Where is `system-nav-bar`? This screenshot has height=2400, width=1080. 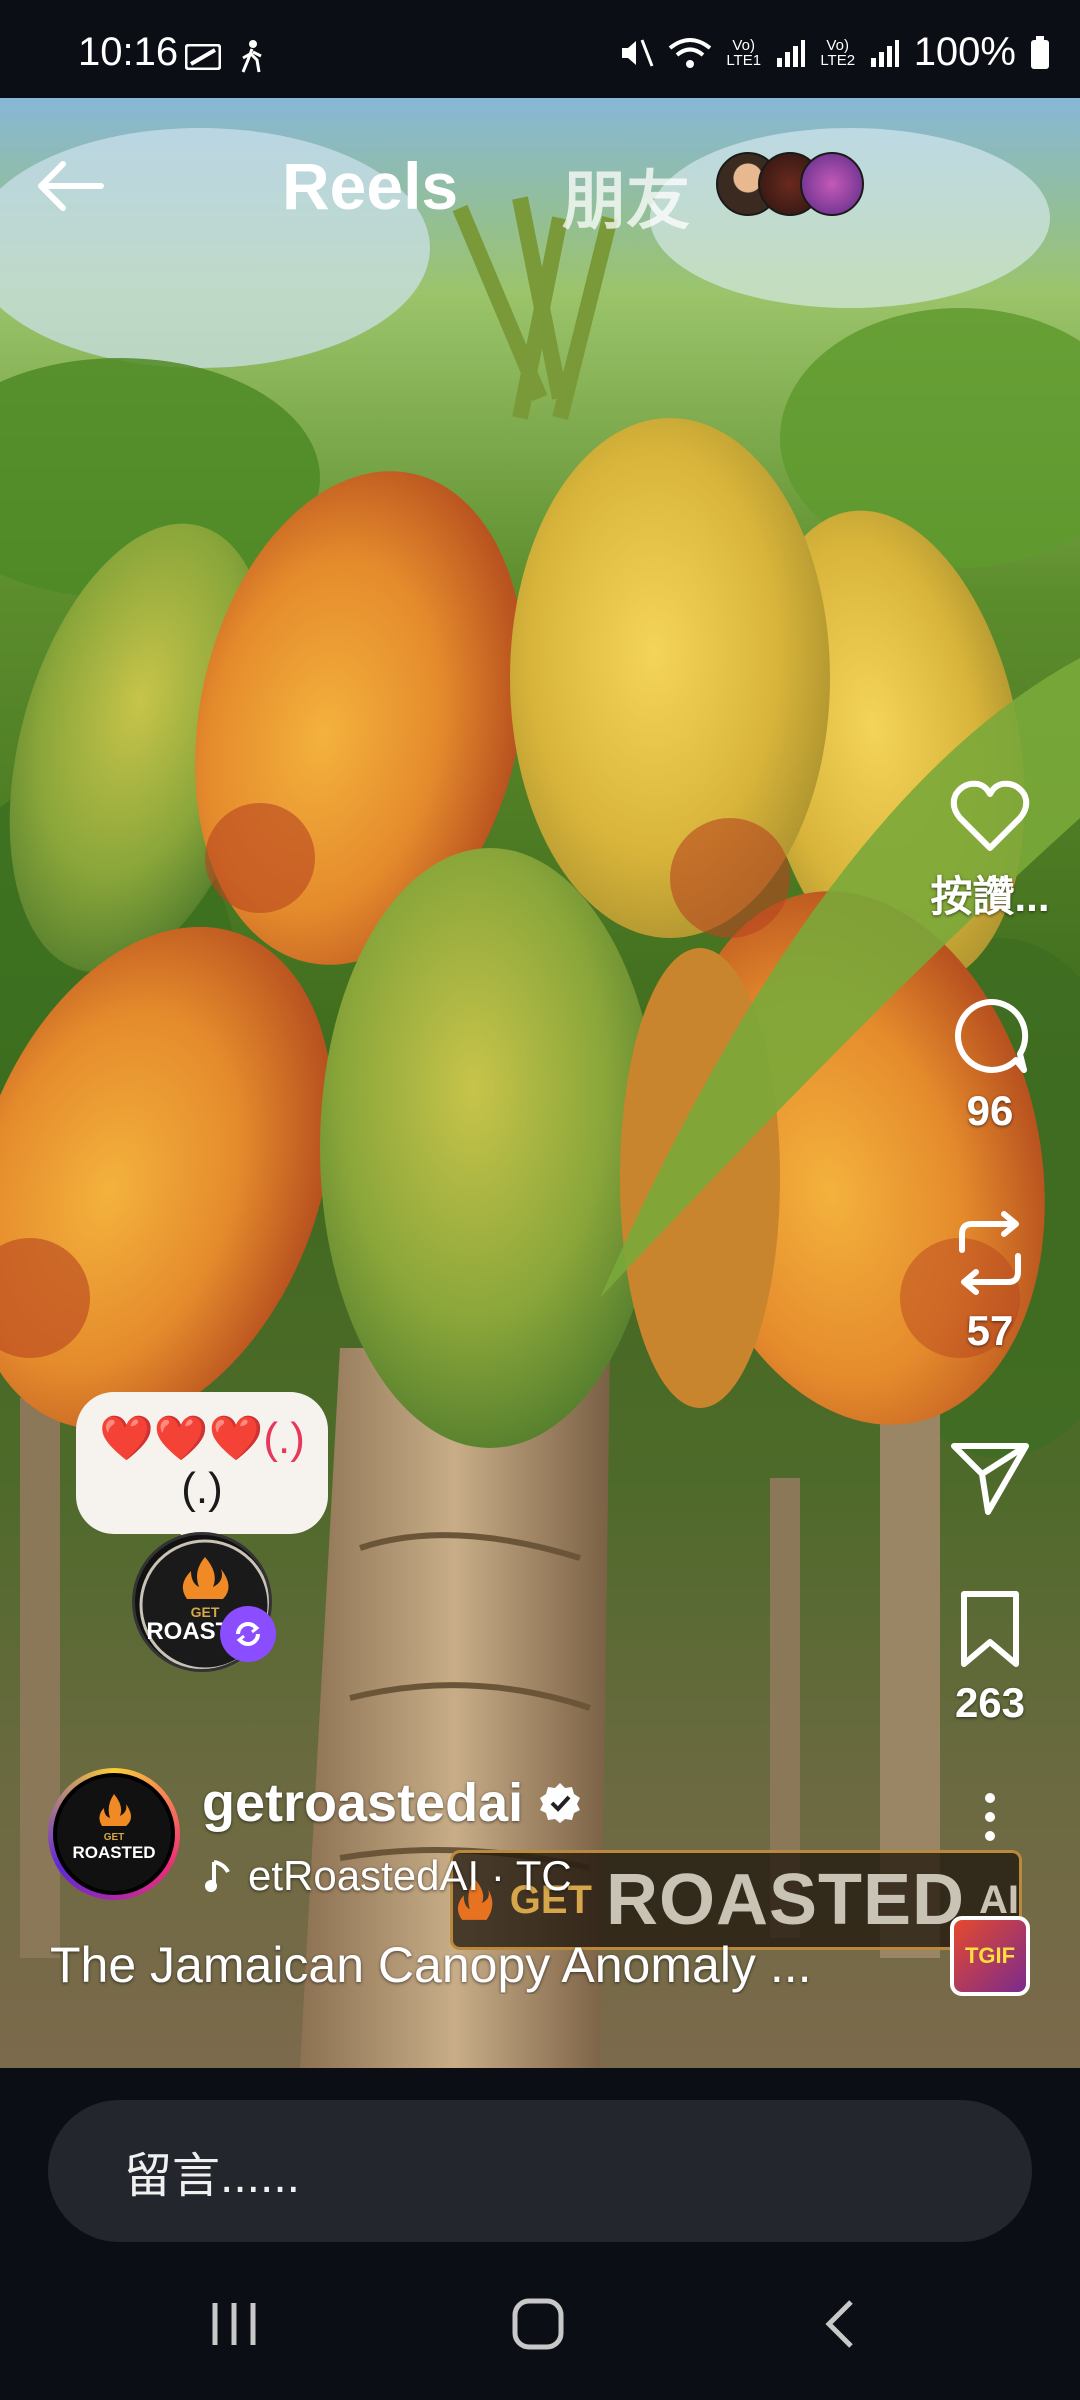 system-nav-bar is located at coordinates (540, 2324).